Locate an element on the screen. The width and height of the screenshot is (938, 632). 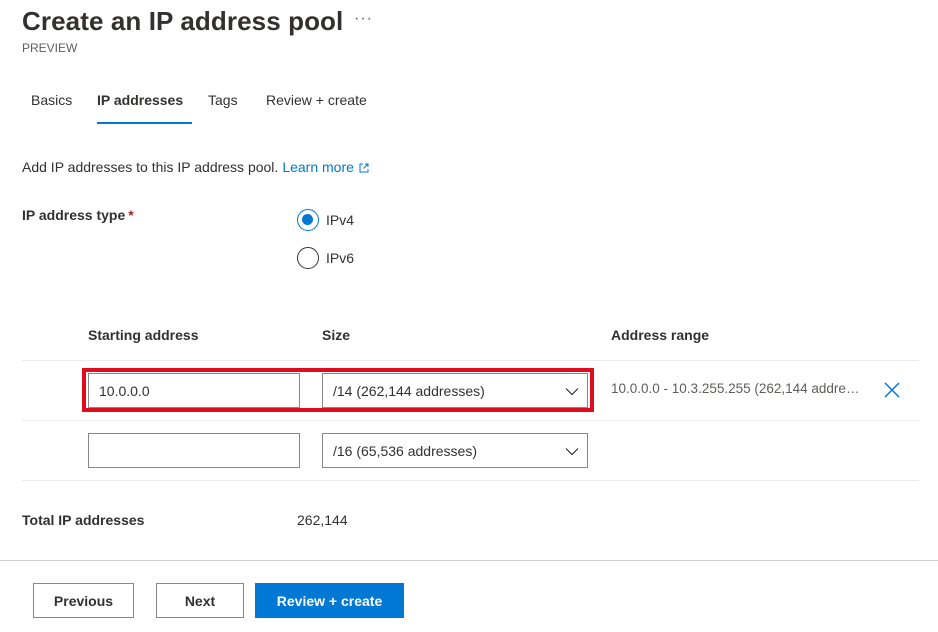
required-indicator: * is located at coordinates (131, 215).